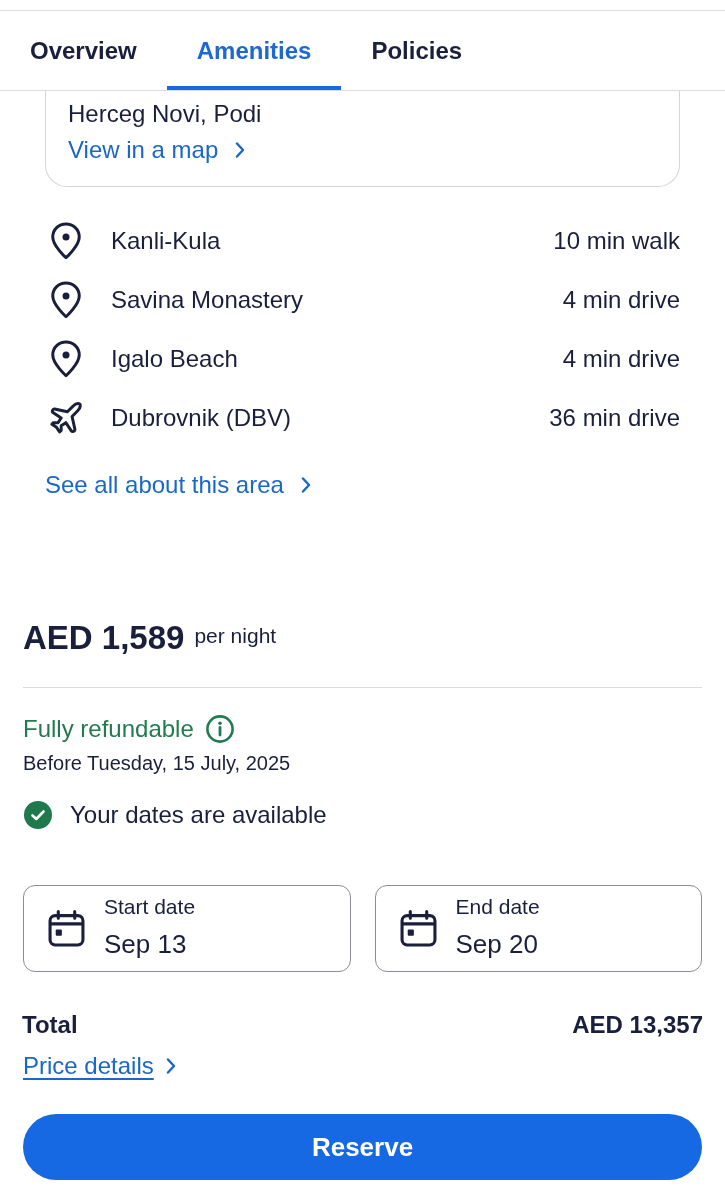 This screenshot has height=1200, width=725. What do you see at coordinates (157, 763) in the screenshot?
I see `refund-deadline: Before Tuesday, 15 July, 2025` at bounding box center [157, 763].